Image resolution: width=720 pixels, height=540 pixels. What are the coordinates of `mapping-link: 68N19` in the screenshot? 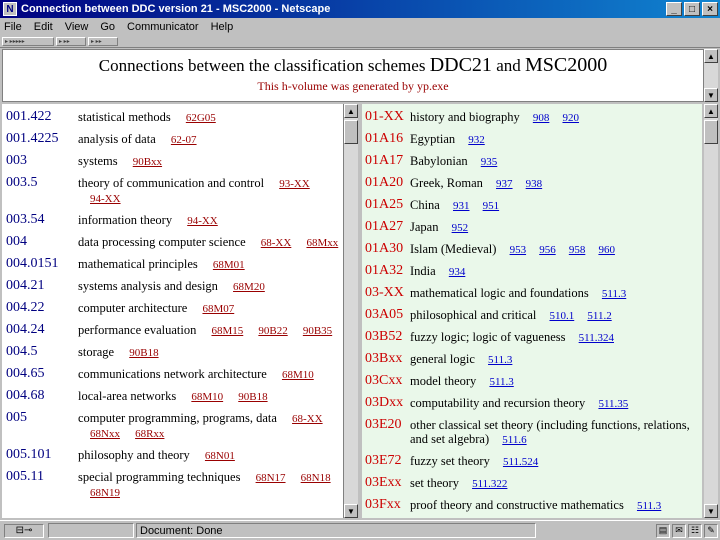 It's located at (105, 493).